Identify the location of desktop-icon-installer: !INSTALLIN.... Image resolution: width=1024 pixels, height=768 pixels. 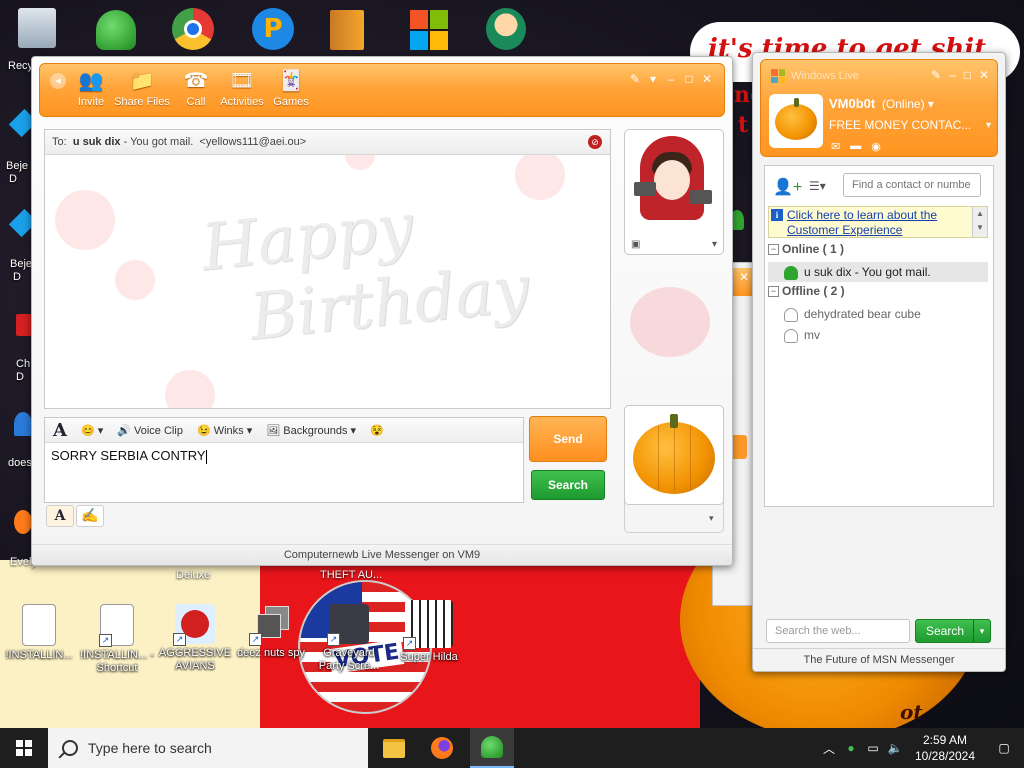
(39, 633).